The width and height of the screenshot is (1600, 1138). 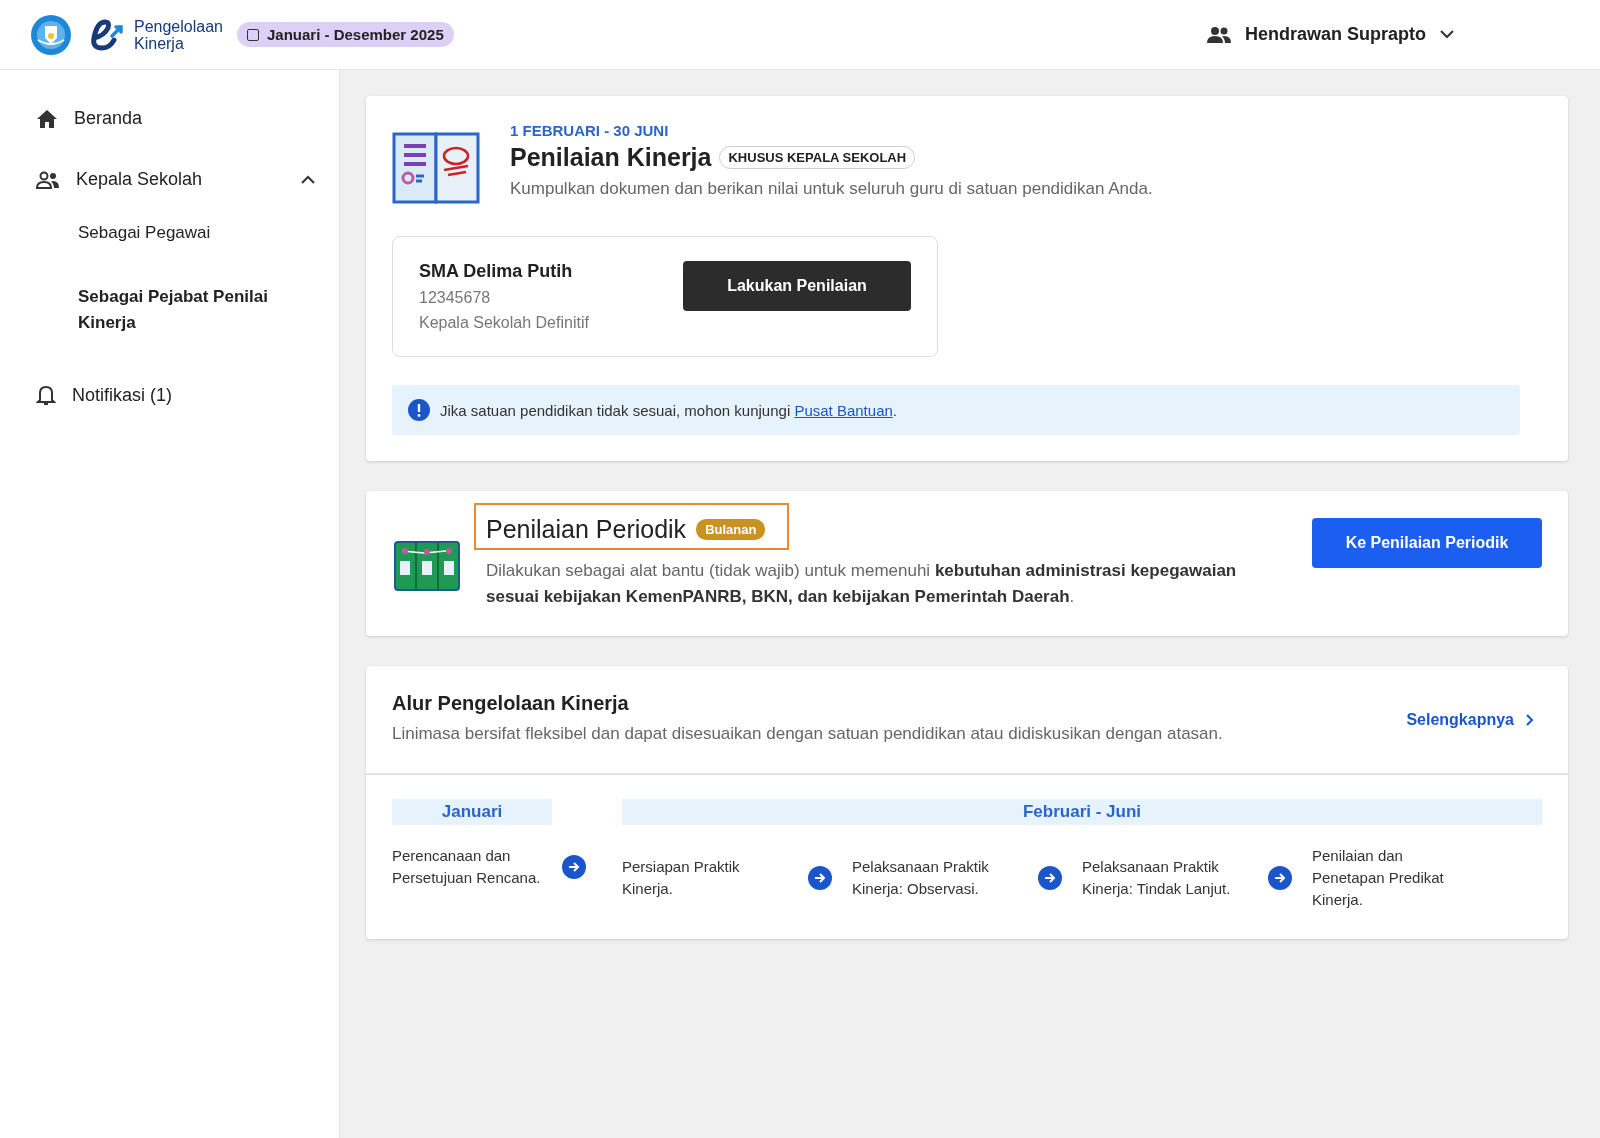 What do you see at coordinates (1378, 878) in the screenshot?
I see `step-text: Penilaian dan Penetapan Predikat Kinerja.` at bounding box center [1378, 878].